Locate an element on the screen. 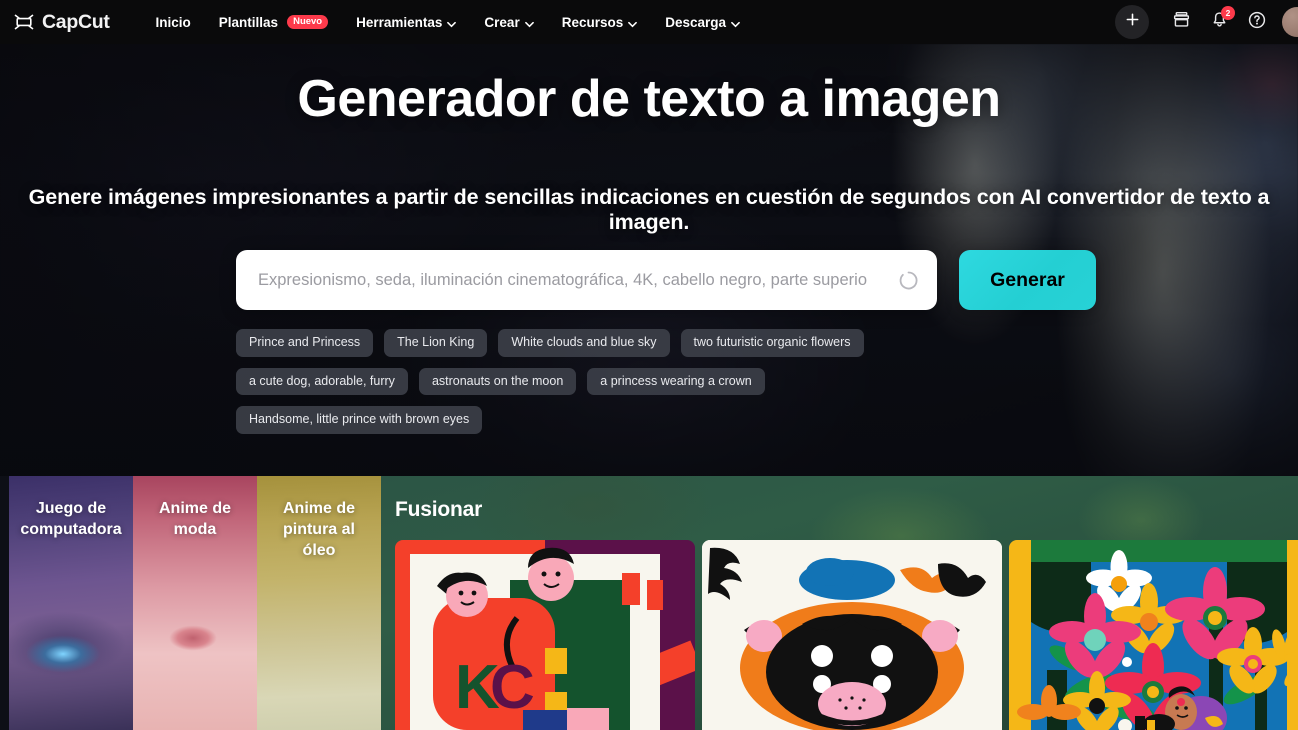 The image size is (1298, 730). carousel-card-label: Anime de moda is located at coordinates (194, 519).